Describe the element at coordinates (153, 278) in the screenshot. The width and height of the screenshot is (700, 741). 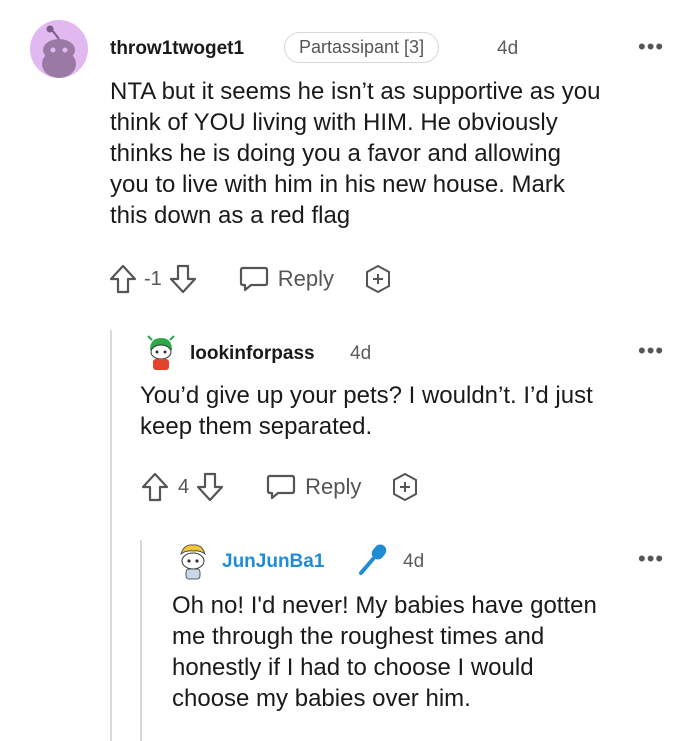
I see `vote-count: -1` at that location.